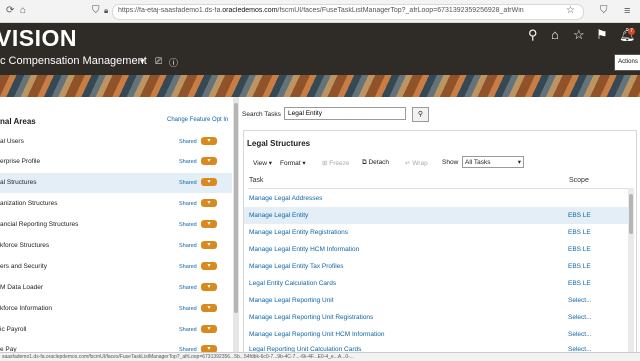 The height and width of the screenshot is (361, 640). What do you see at coordinates (197, 120) in the screenshot?
I see `change-feature-opt-in-link: Change Feature Opt In` at bounding box center [197, 120].